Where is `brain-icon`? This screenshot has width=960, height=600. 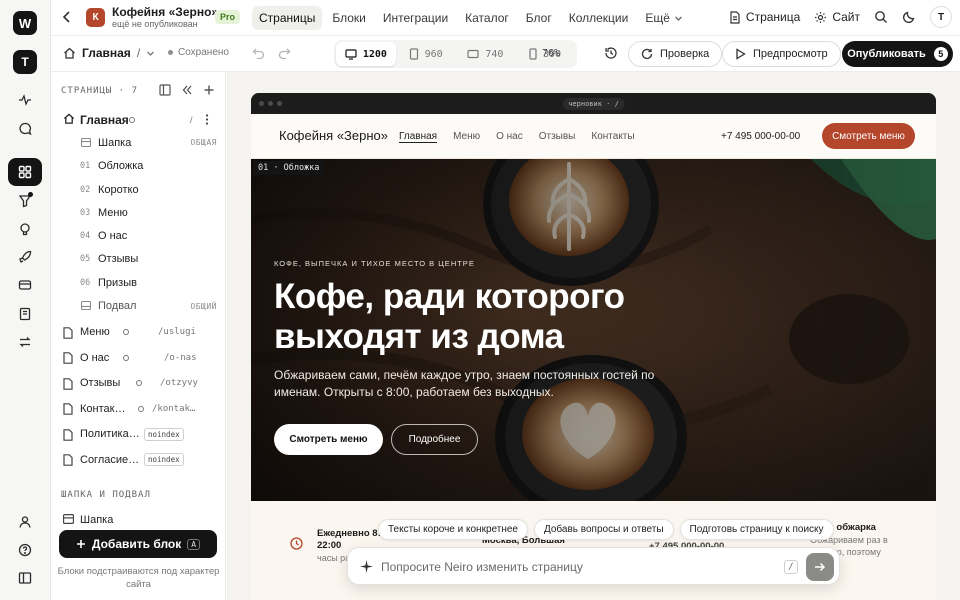 brain-icon is located at coordinates (25, 229).